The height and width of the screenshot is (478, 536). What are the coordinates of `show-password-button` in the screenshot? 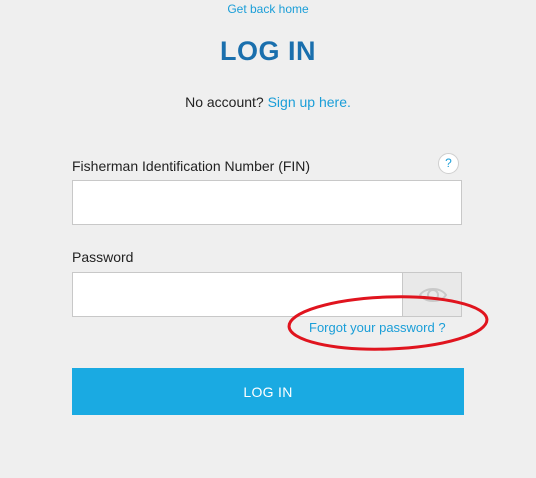 It's located at (432, 294).